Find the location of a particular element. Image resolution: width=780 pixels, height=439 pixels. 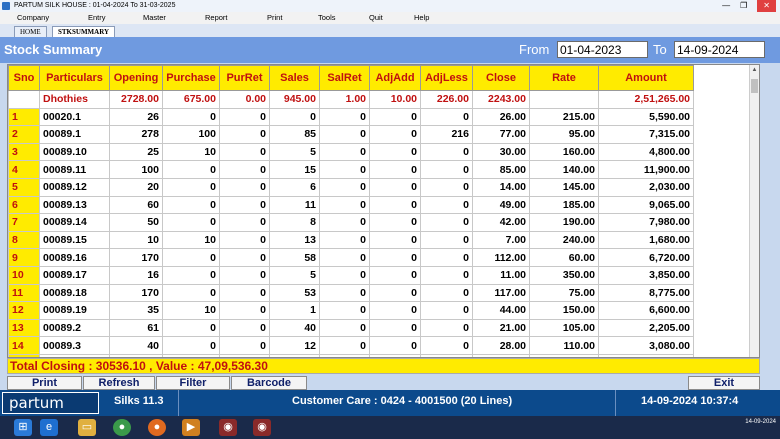

cell-amount: 9,065.00 is located at coordinates (646, 205).